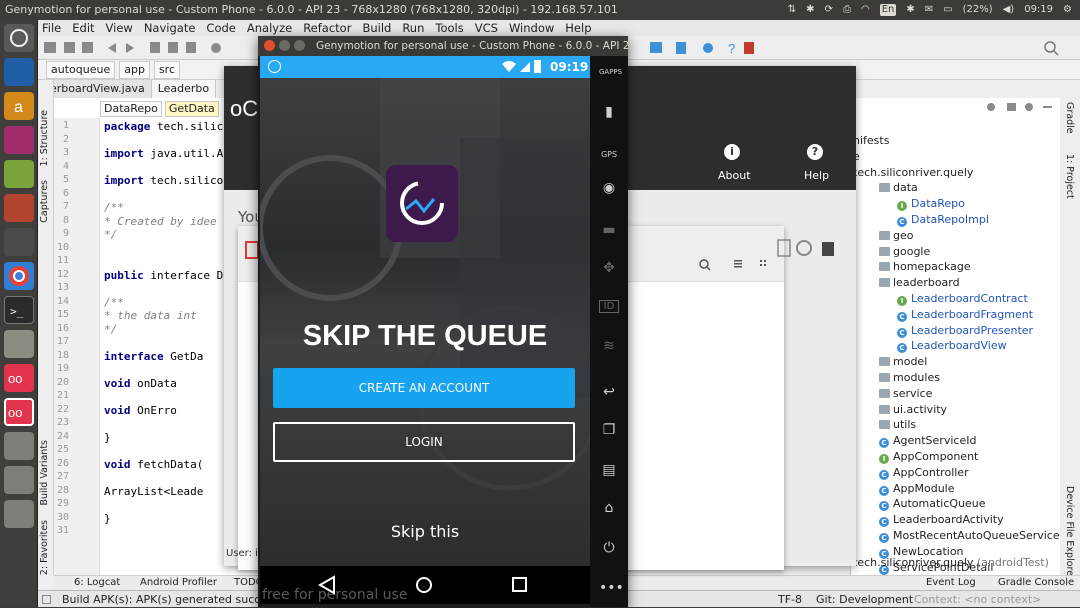  I want to click on media-icon: ▬, so click(609, 230).